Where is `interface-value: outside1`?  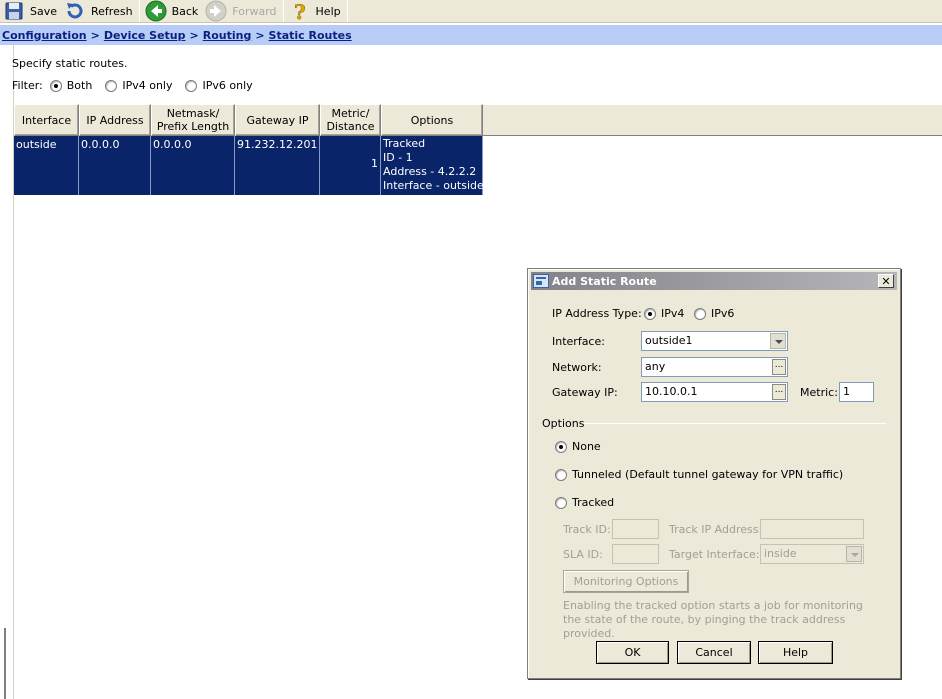
interface-value: outside1 is located at coordinates (669, 340).